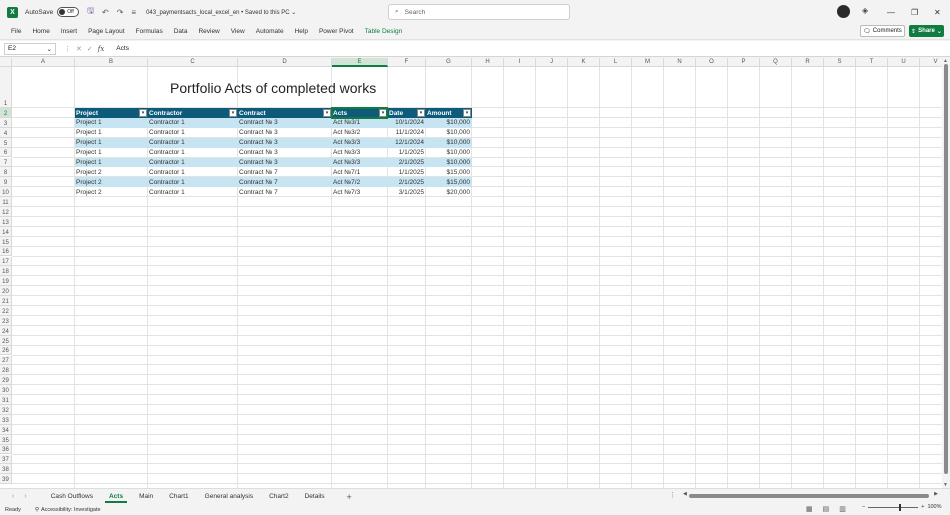  I want to click on sheet-tab: Chart2, so click(279, 497).